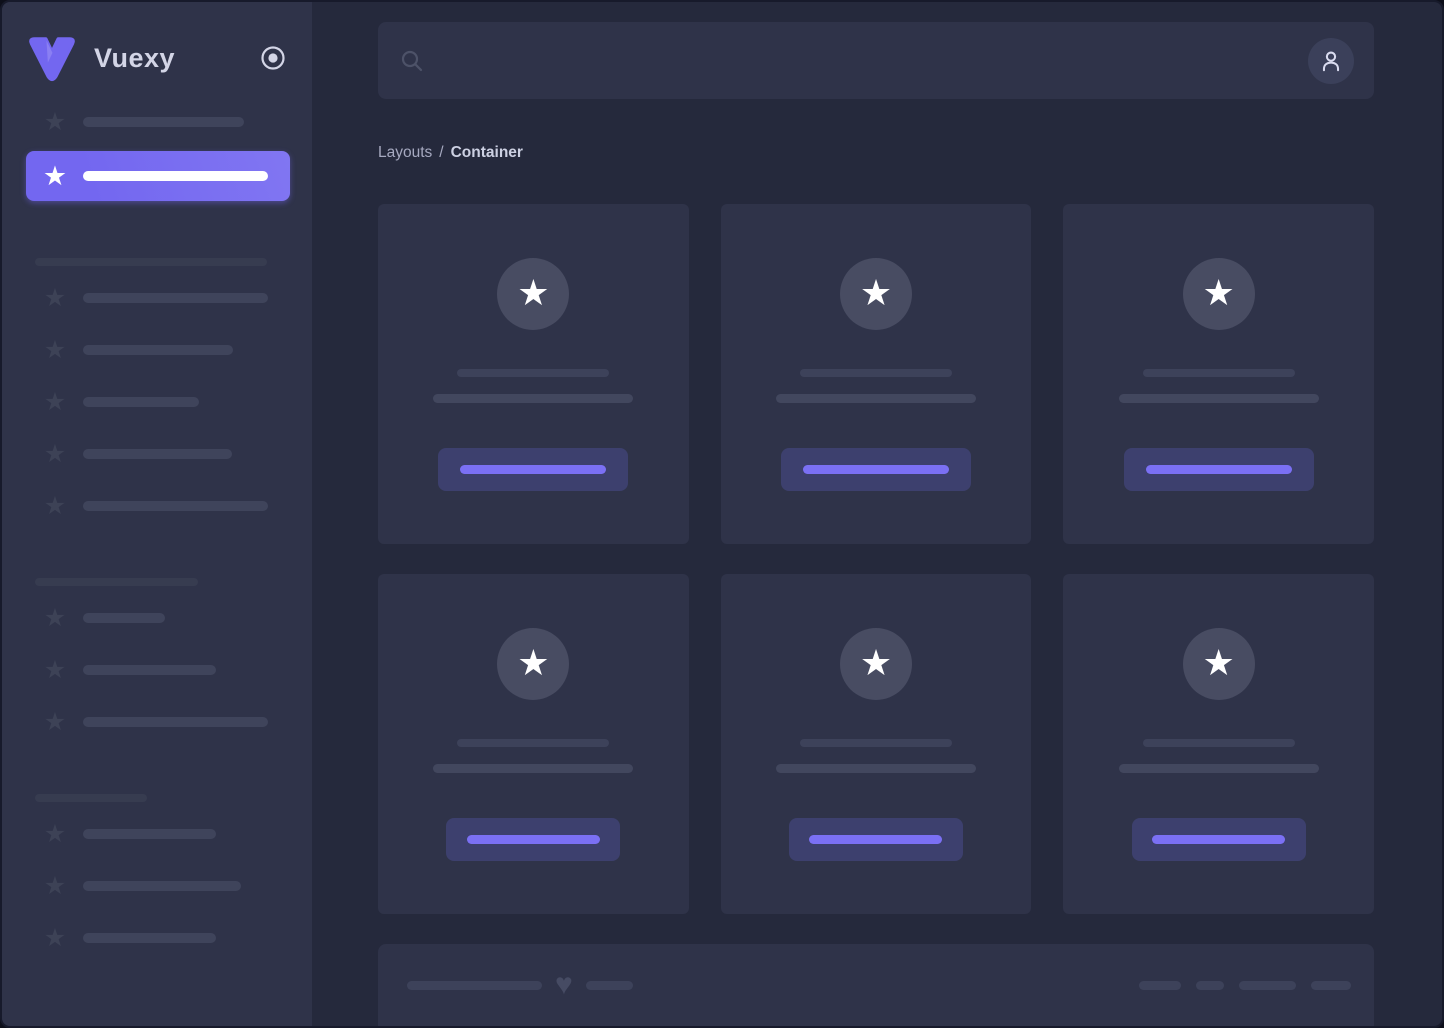  Describe the element at coordinates (854, 61) in the screenshot. I see `search-input` at that location.